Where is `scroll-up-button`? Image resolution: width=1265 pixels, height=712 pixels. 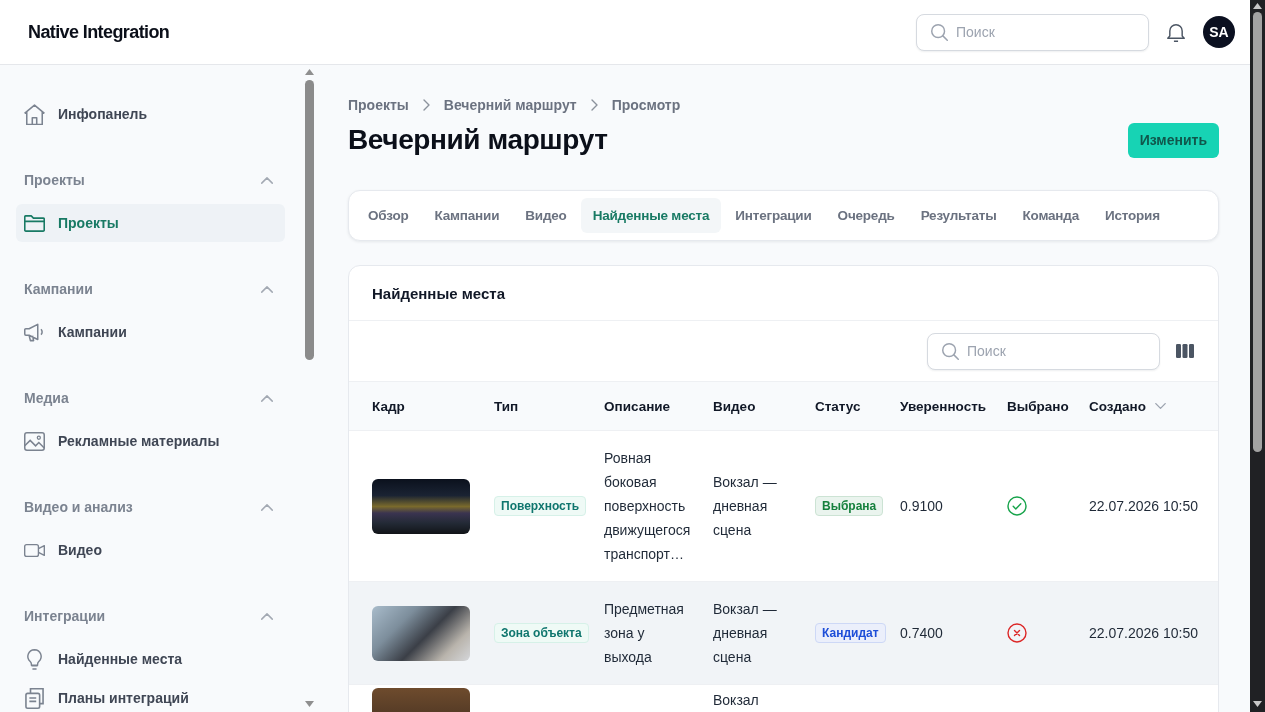
scroll-up-button is located at coordinates (1257, 6).